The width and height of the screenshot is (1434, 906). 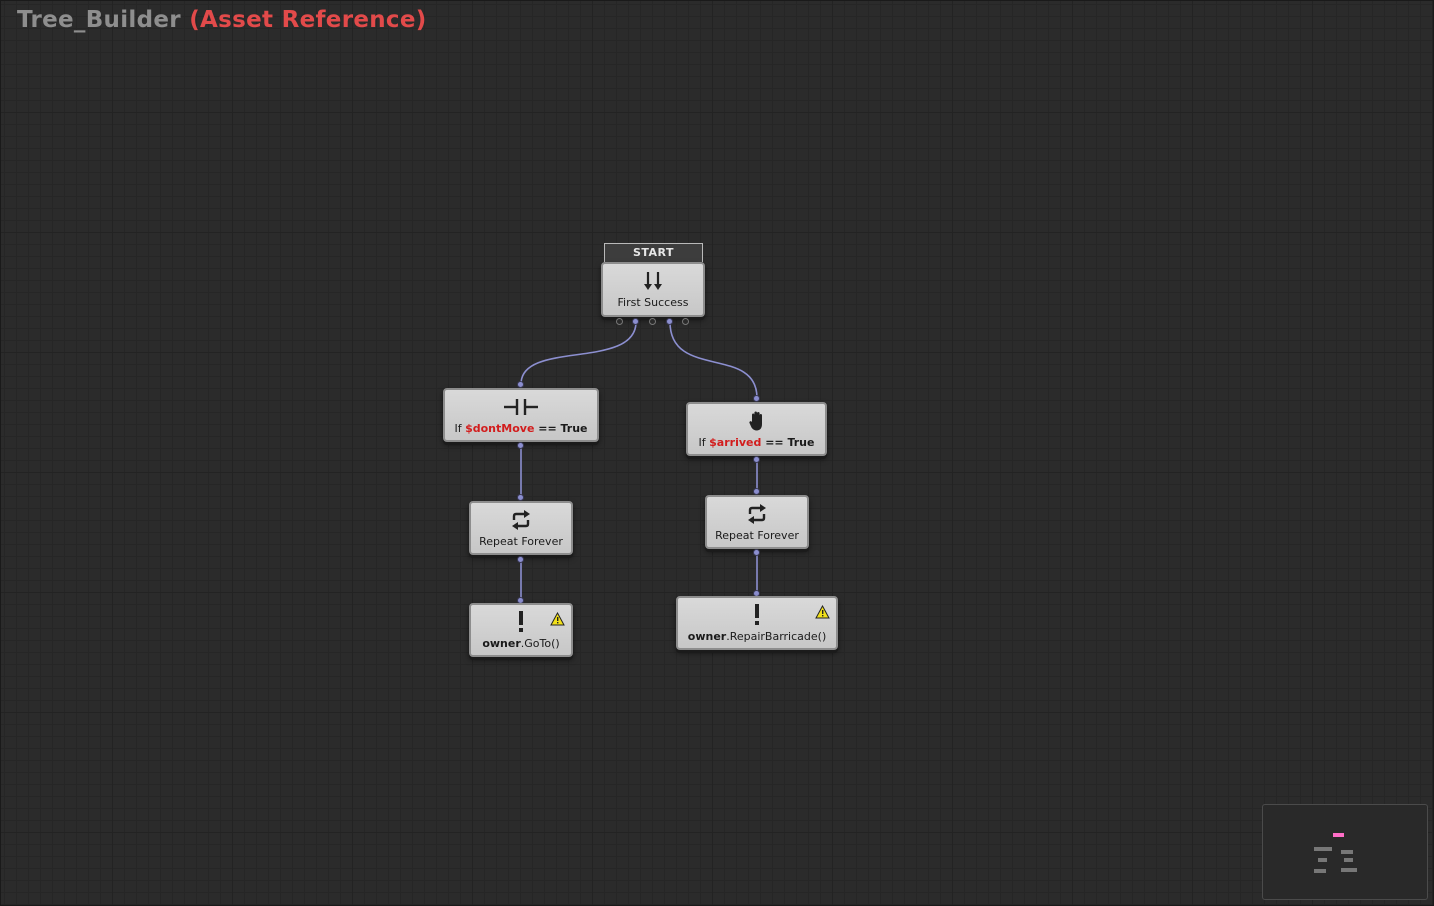 I want to click on link-root-to-right-condition, so click(x=713, y=360).